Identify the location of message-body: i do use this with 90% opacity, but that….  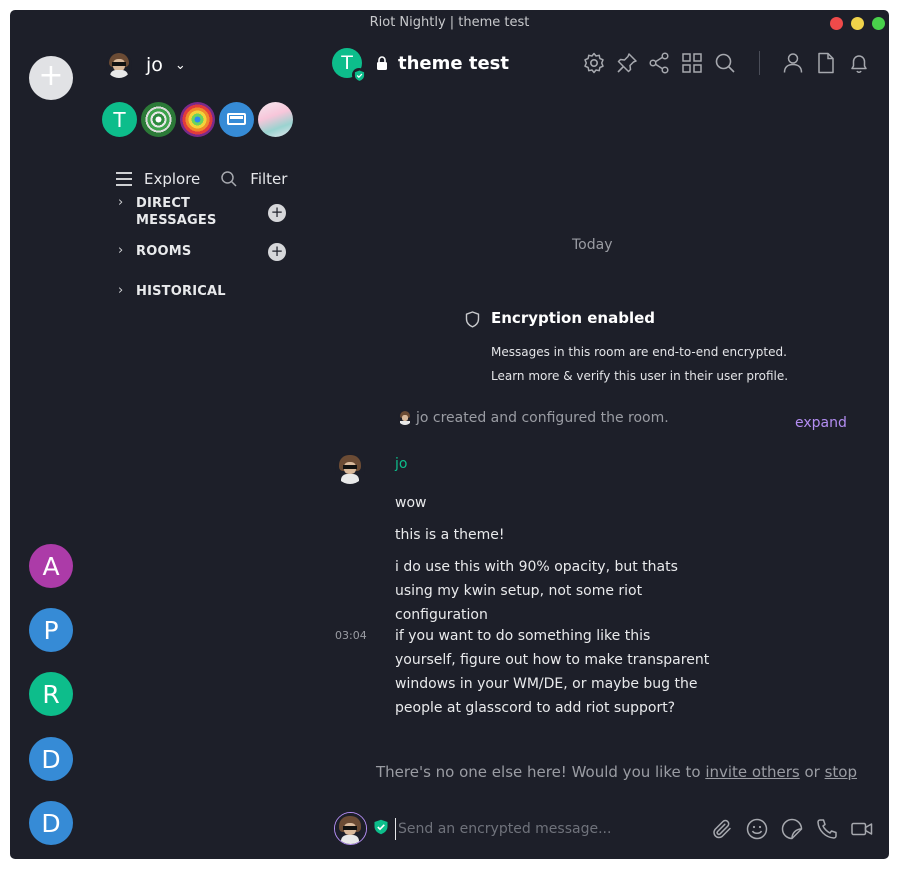
(536, 591).